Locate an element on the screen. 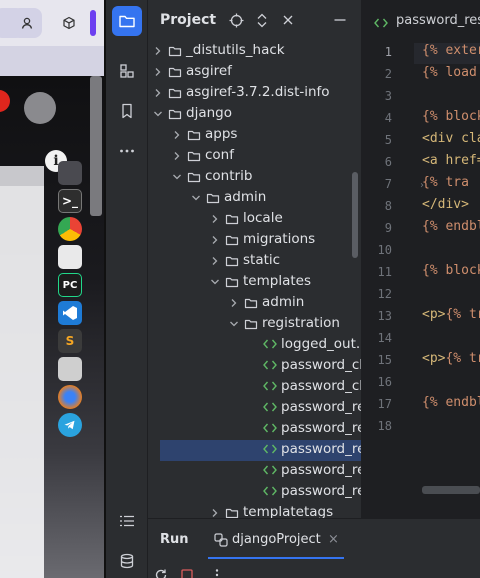 This screenshot has height=578, width=480. rerun-icon is located at coordinates (161, 572).